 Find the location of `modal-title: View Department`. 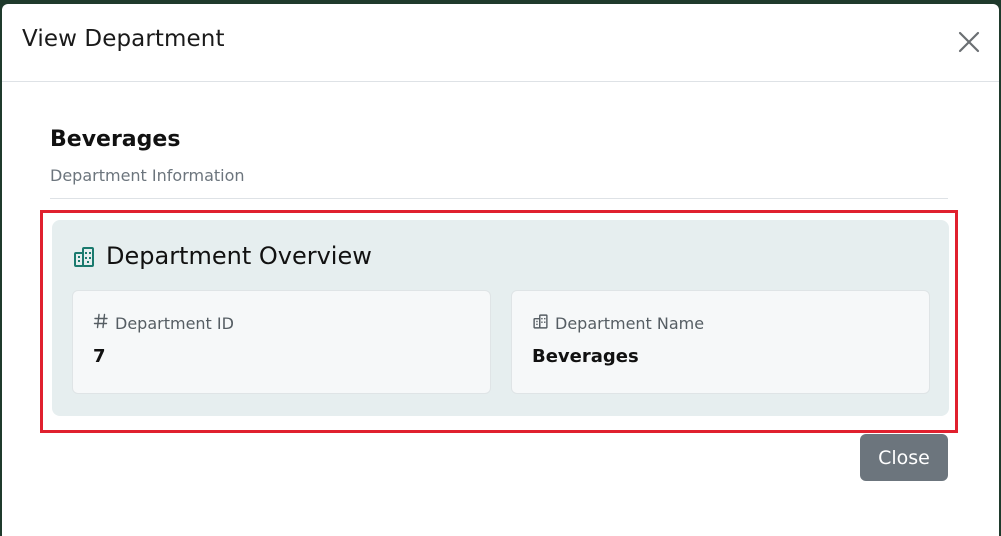

modal-title: View Department is located at coordinates (123, 39).